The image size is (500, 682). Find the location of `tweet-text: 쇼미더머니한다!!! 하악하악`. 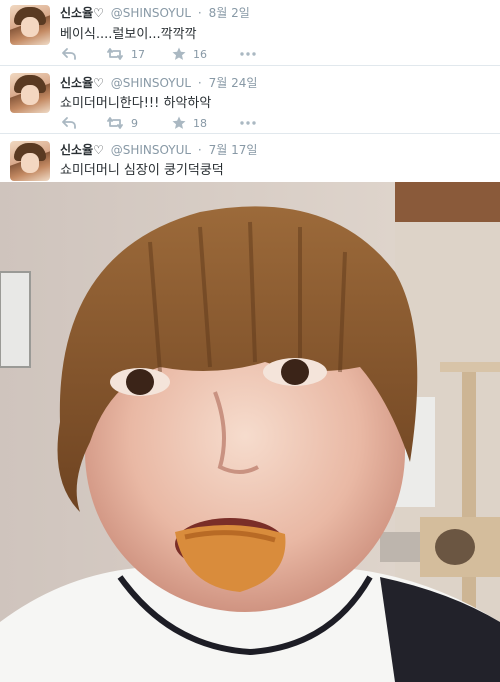

tweet-text: 쇼미더머니한다!!! 하악하악 is located at coordinates (136, 103).